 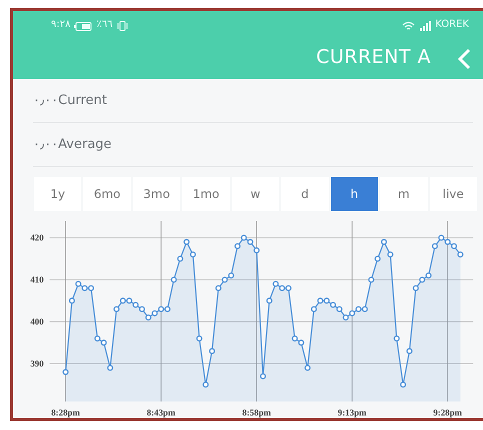 What do you see at coordinates (60, 24) in the screenshot?
I see `clock: ٩:٢٨` at bounding box center [60, 24].